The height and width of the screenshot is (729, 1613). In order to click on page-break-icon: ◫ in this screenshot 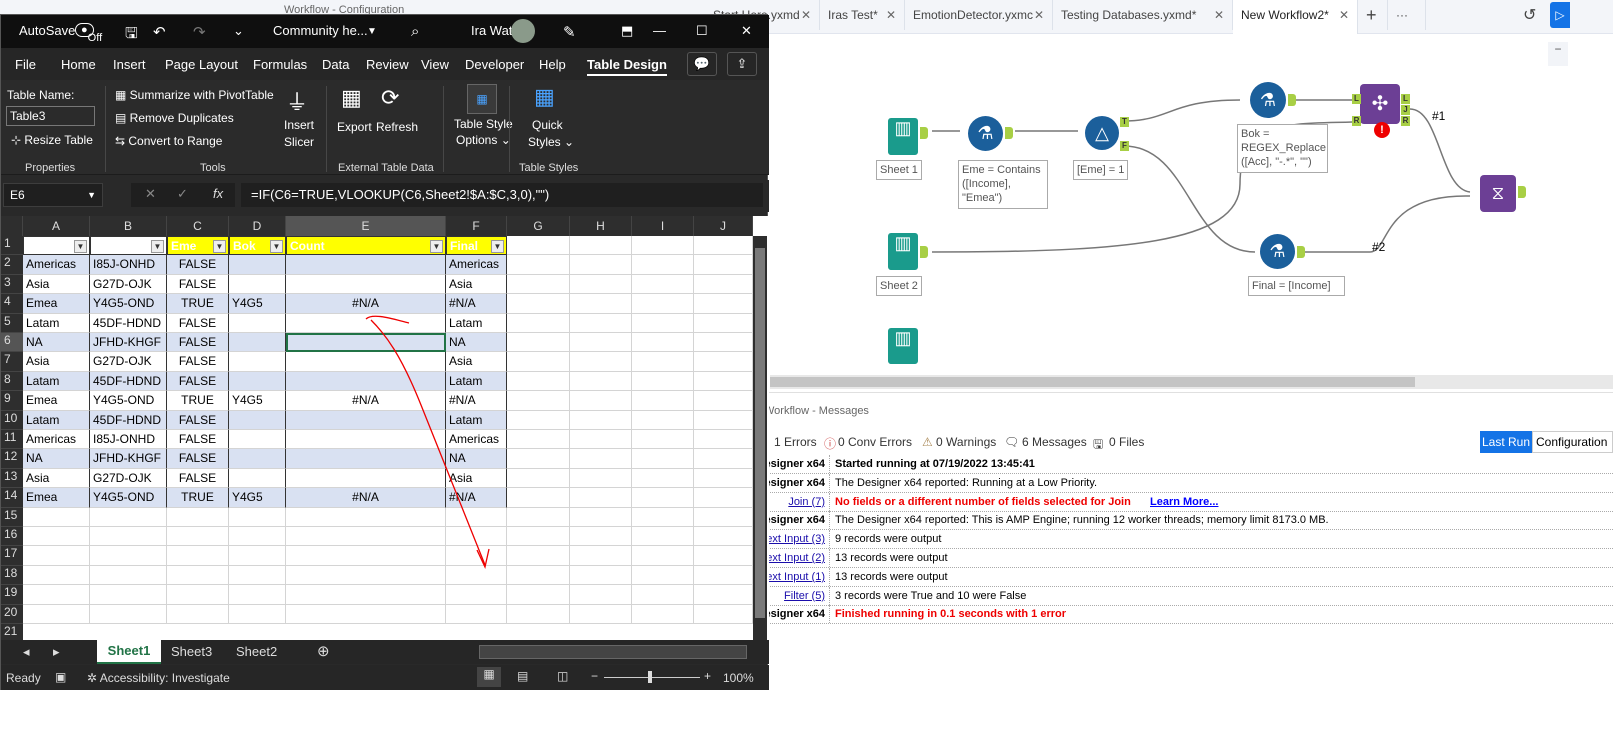, I will do `click(562, 676)`.